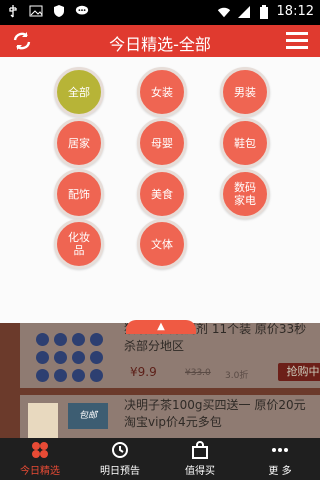  I want to click on chat-icon, so click(82, 11).